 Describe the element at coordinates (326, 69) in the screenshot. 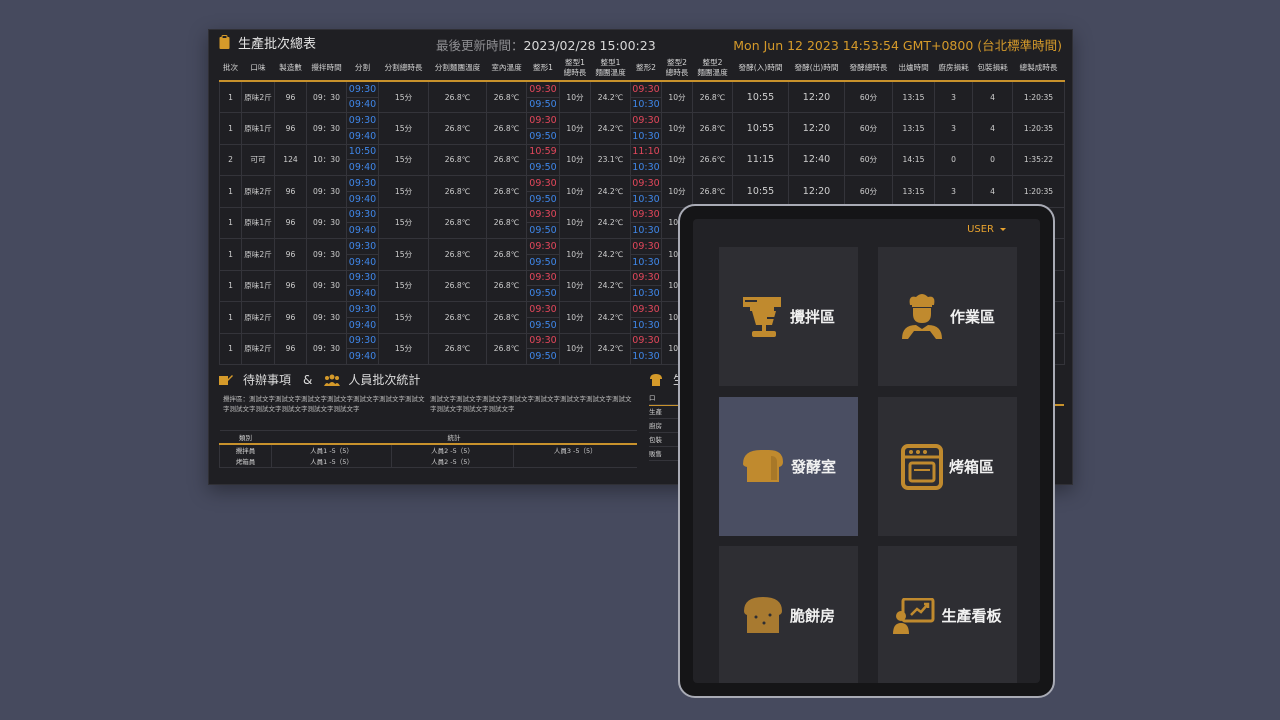

I see `column-header: 攪拌時間` at that location.